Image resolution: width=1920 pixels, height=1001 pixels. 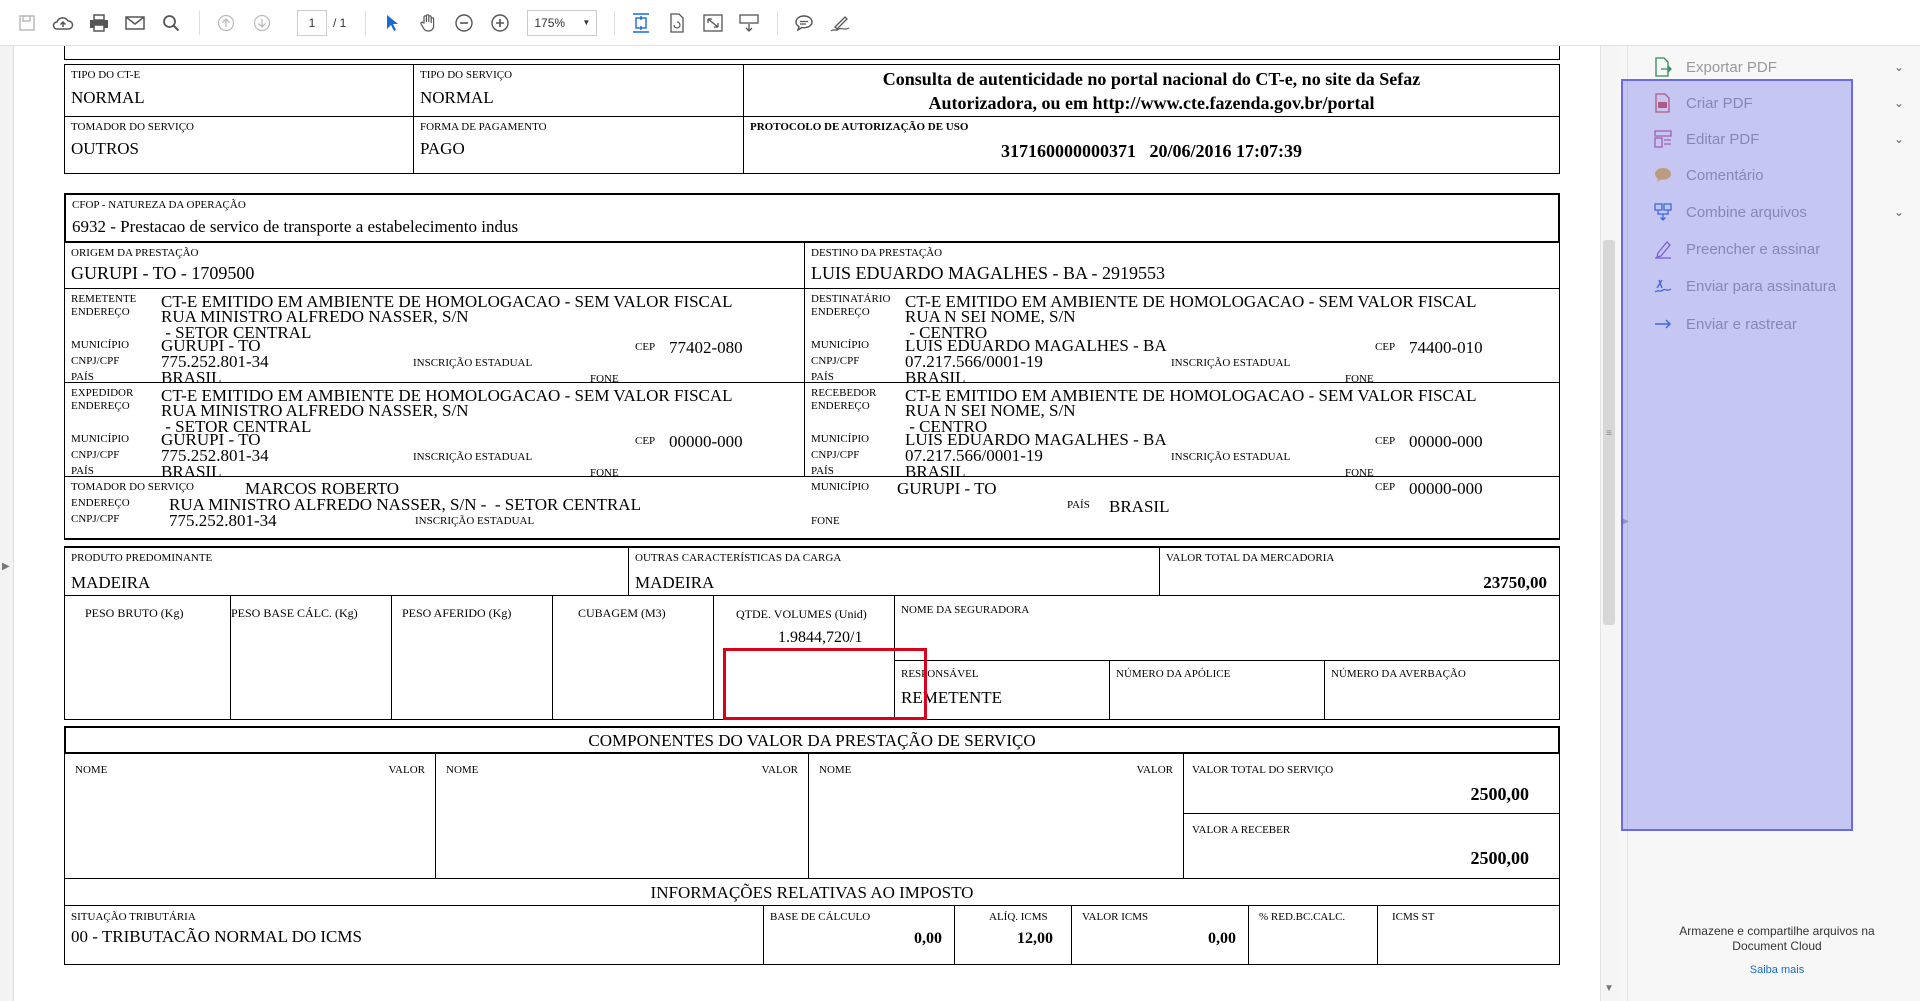 I want to click on rotate-page-icon, so click(x=677, y=23).